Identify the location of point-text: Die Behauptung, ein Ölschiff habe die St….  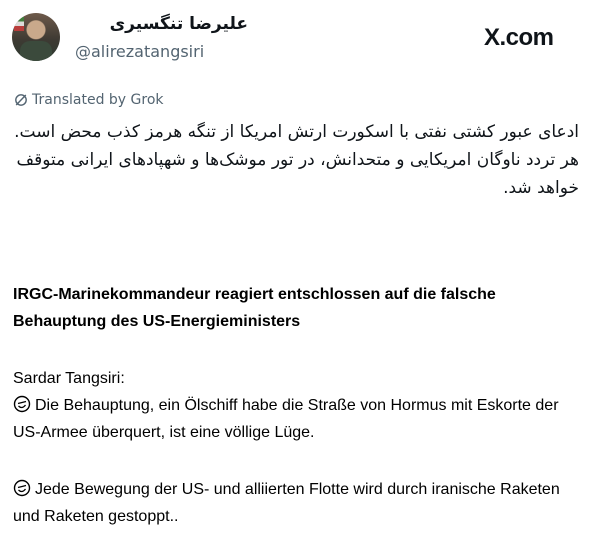
(286, 419).